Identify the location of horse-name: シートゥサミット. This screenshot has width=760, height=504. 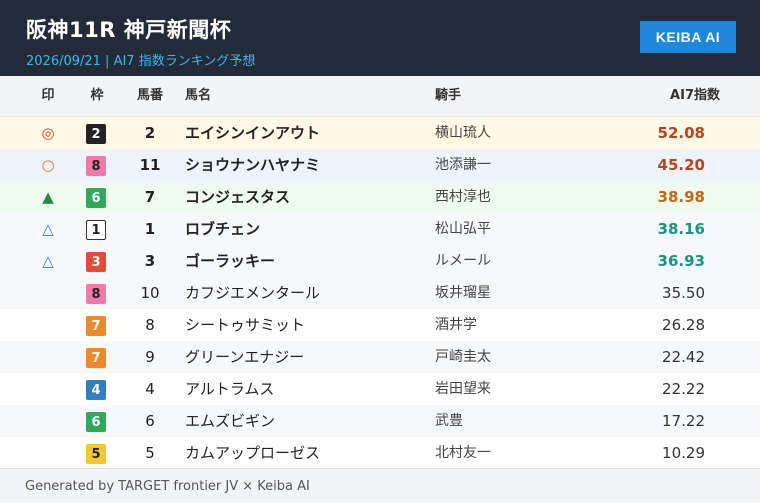
(245, 325).